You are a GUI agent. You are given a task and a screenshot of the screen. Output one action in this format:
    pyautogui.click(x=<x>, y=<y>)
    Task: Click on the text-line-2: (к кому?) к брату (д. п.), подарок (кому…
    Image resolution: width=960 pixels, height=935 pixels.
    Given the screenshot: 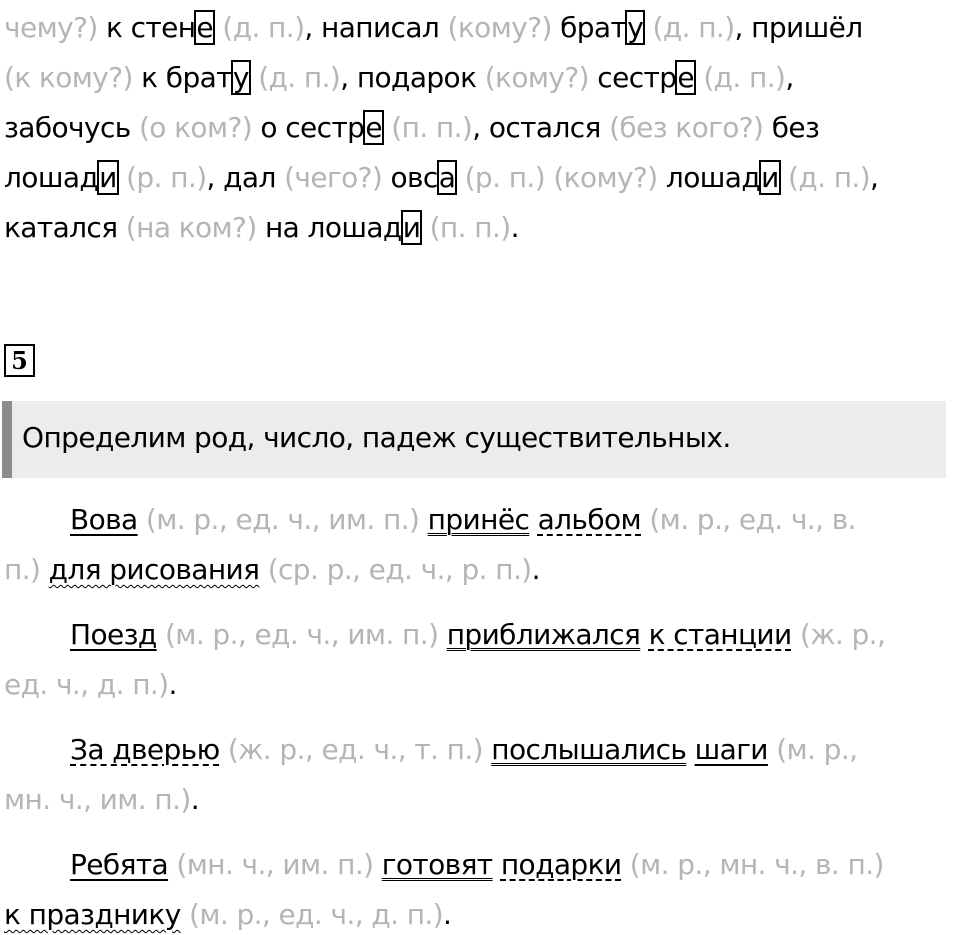 What is the action you would take?
    pyautogui.click(x=399, y=77)
    